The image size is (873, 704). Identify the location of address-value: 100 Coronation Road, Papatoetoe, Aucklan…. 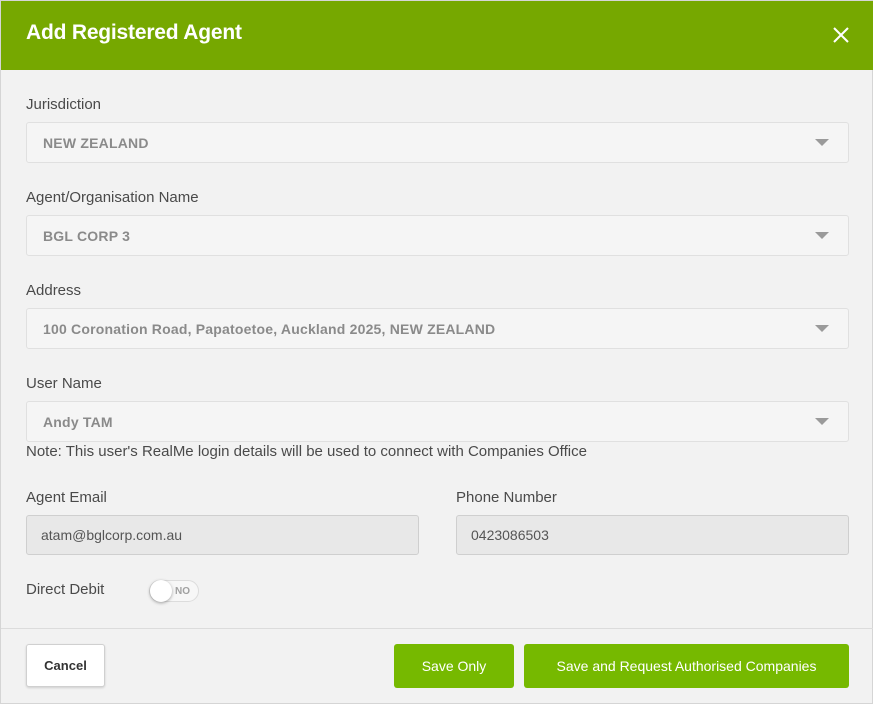
(269, 329).